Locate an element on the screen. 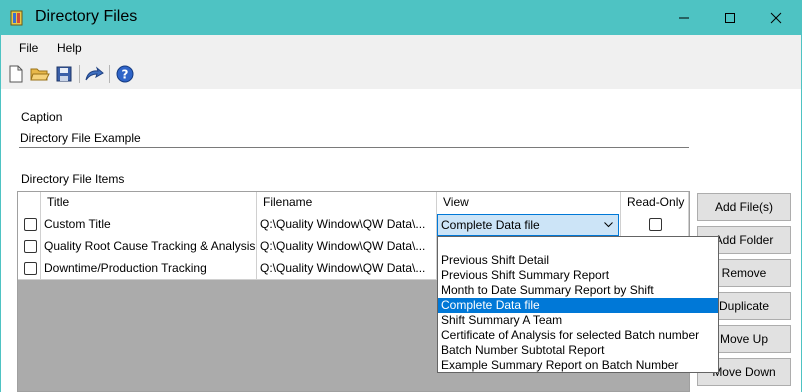 Image resolution: width=802 pixels, height=392 pixels. caption-label: Caption is located at coordinates (42, 117).